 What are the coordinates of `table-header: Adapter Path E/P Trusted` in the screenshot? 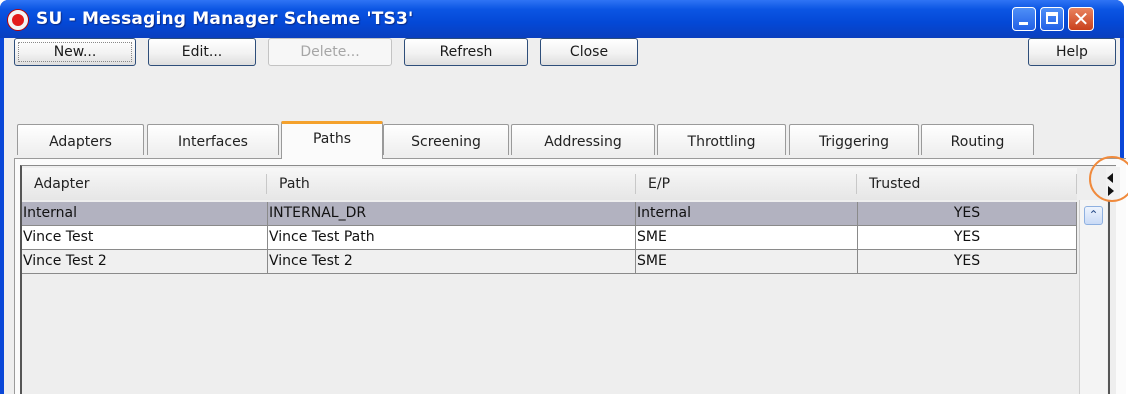 It's located at (549, 184).